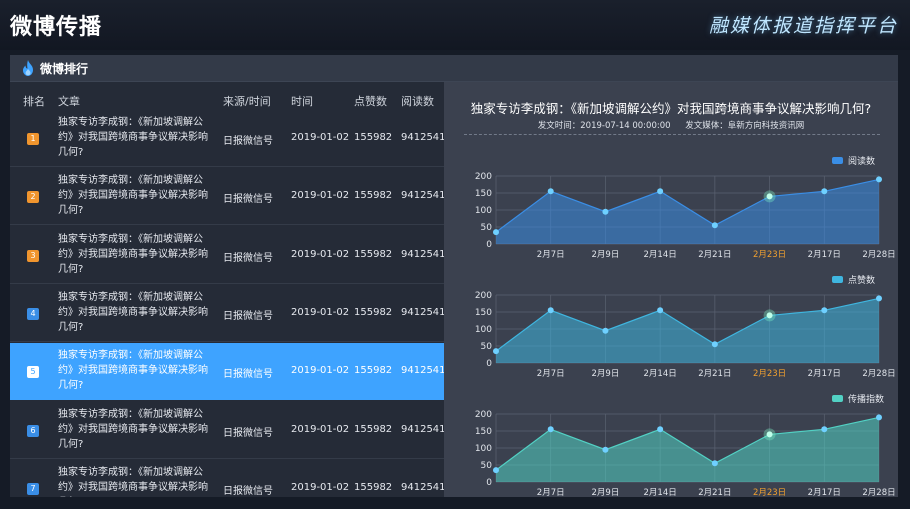 Image resolution: width=910 pixels, height=509 pixels. What do you see at coordinates (744, 126) in the screenshot?
I see `publish-media: 发文媒体：阜新方向科技资讯网` at bounding box center [744, 126].